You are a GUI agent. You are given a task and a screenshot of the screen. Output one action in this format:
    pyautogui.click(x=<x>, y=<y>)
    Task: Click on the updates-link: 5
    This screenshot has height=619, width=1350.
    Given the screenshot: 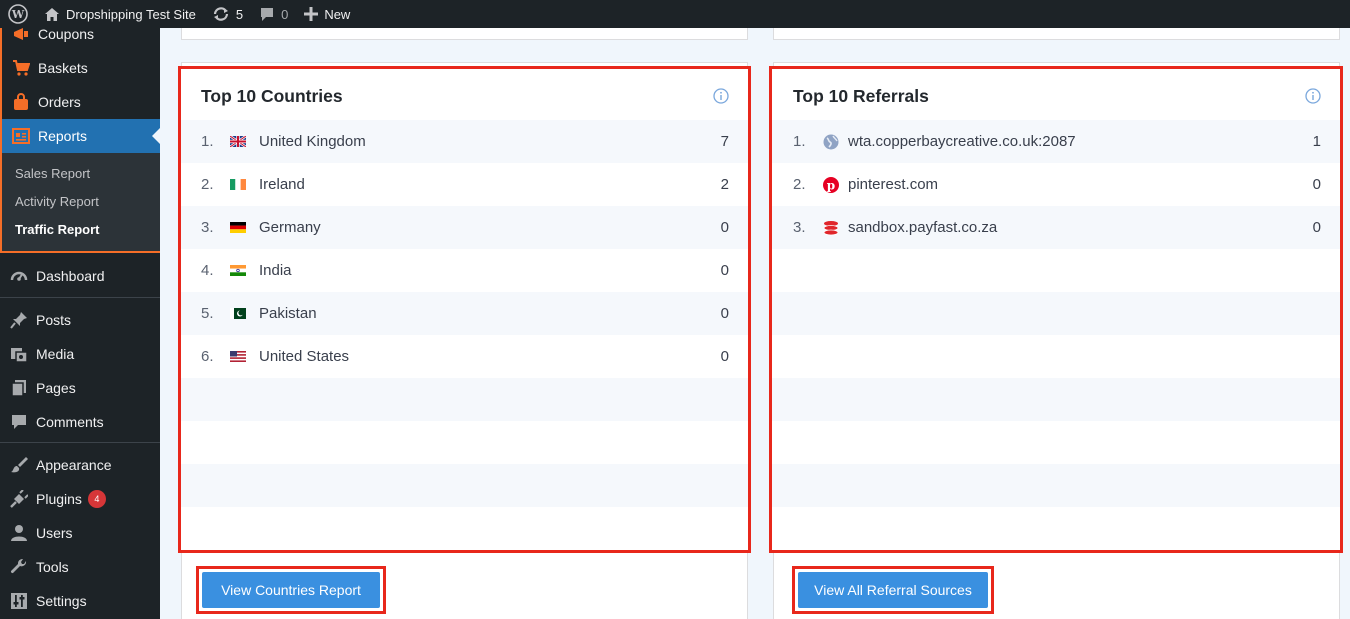 What is the action you would take?
    pyautogui.click(x=227, y=14)
    